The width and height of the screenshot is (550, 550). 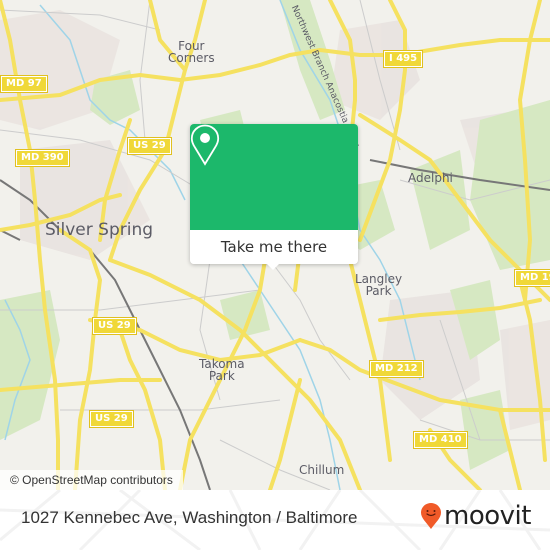 What do you see at coordinates (532, 278) in the screenshot?
I see `route-shield-md193: MD 19` at bounding box center [532, 278].